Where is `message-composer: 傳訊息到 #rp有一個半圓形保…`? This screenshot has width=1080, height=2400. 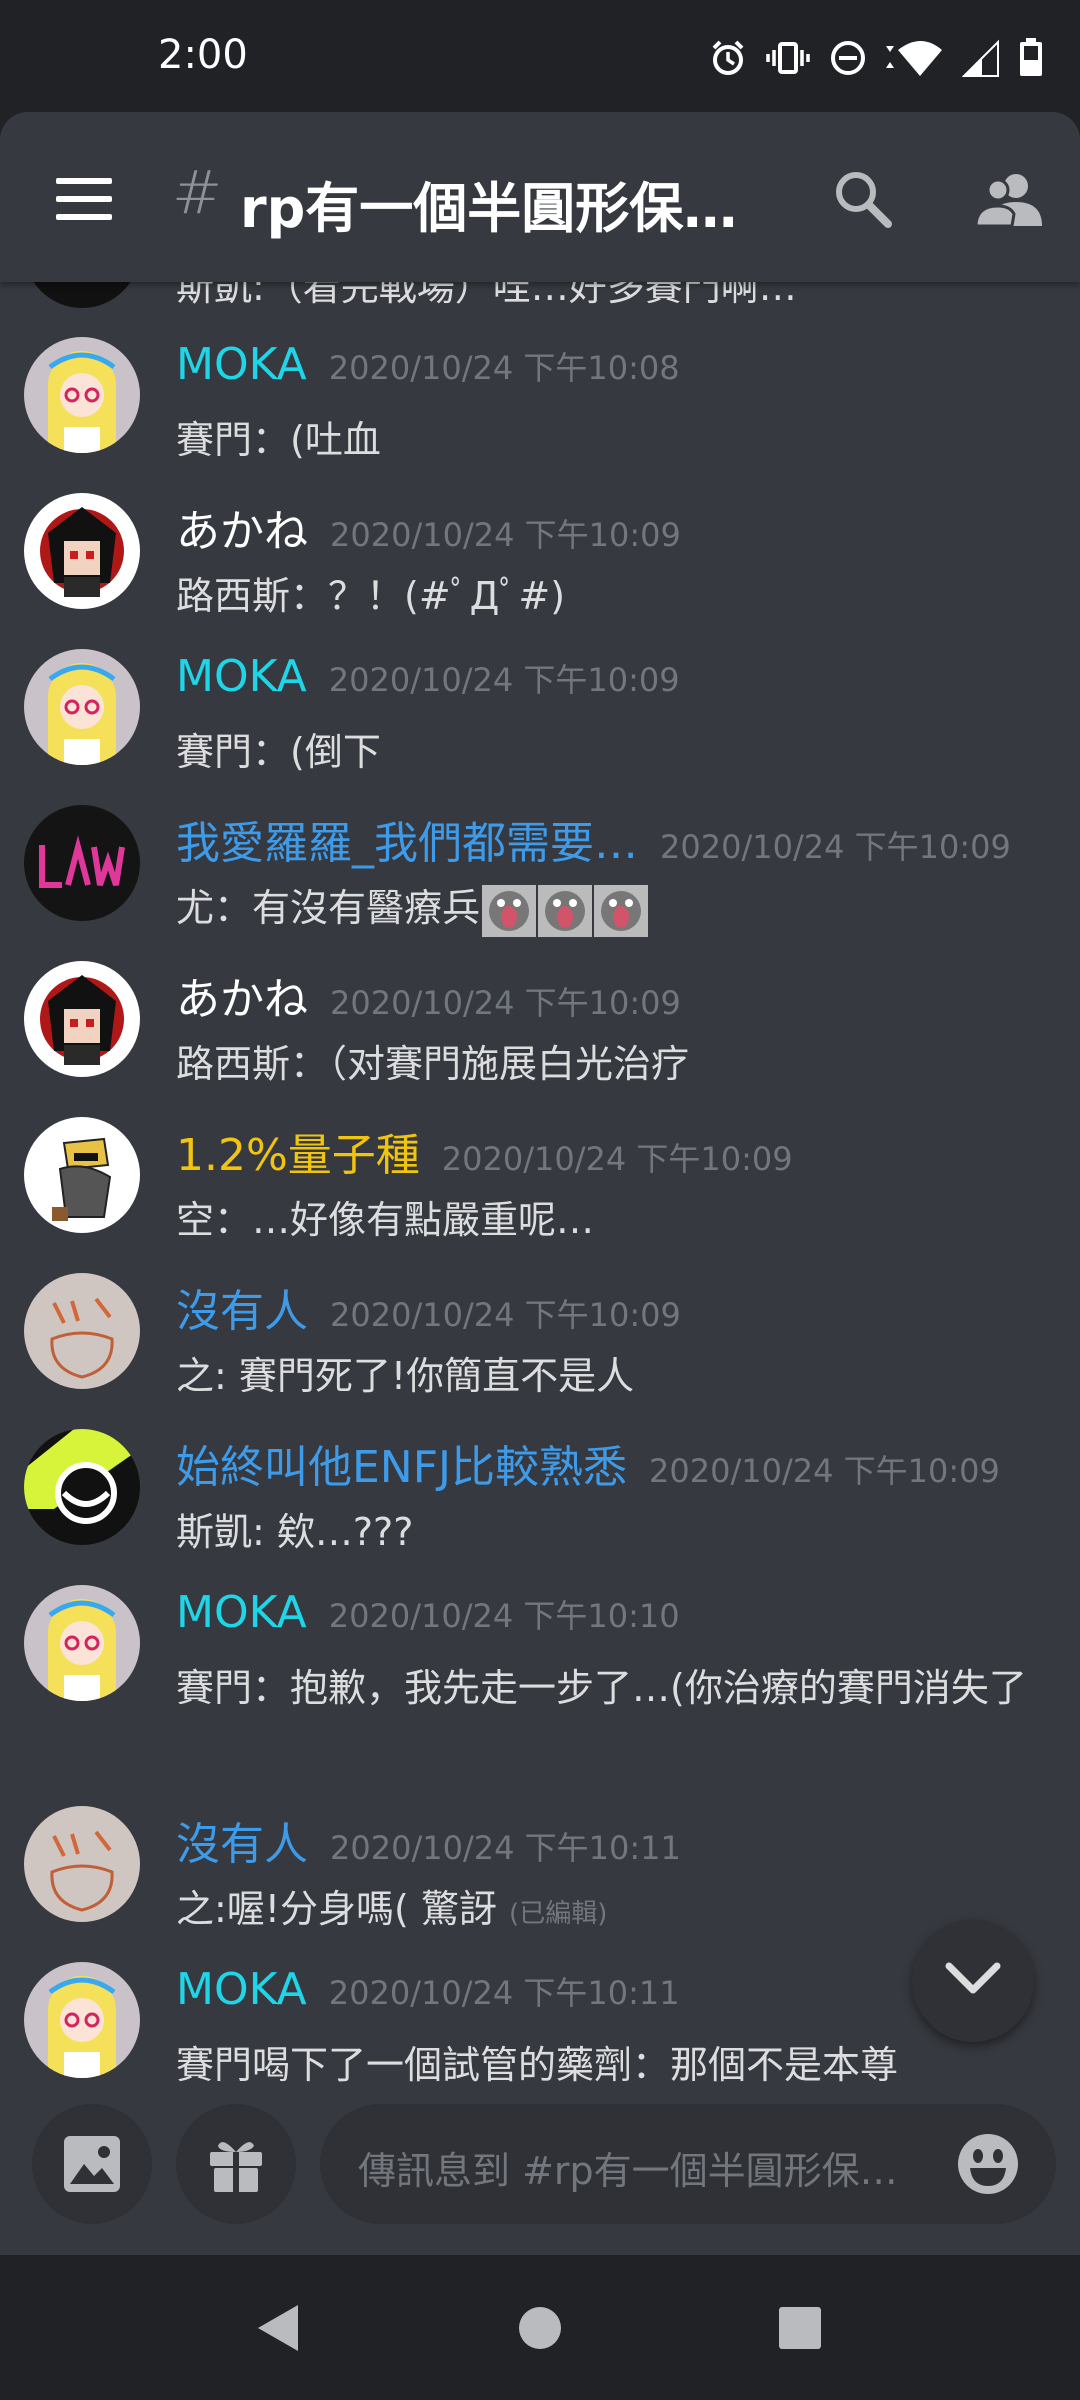
message-composer: 傳訊息到 #rp有一個半圓形保… is located at coordinates (540, 2178).